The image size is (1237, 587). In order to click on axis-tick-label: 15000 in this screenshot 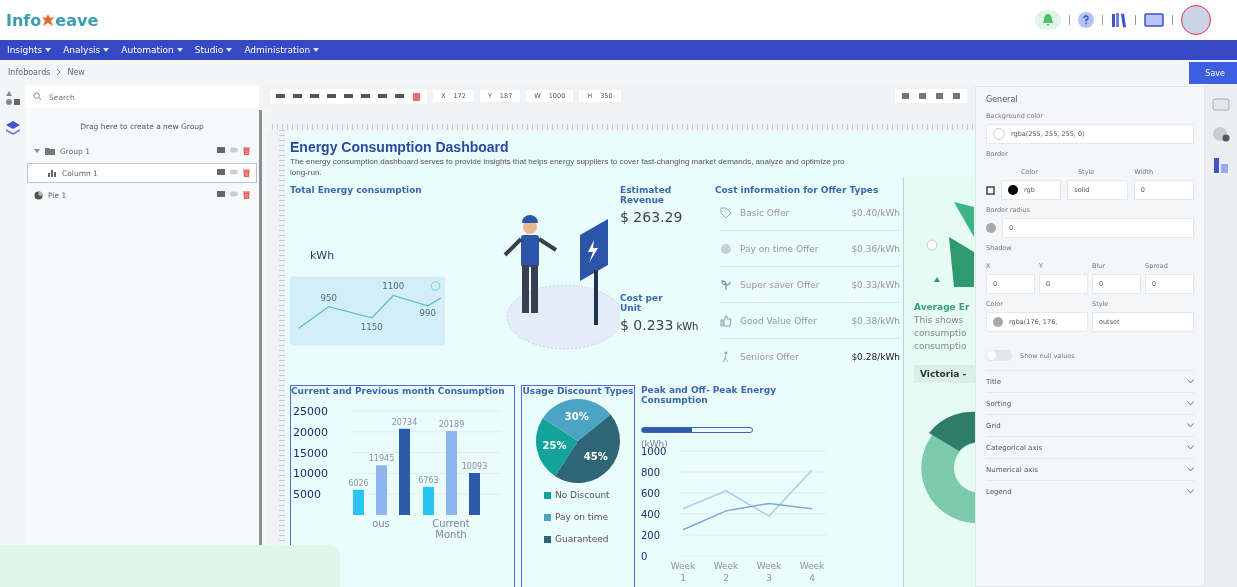, I will do `click(310, 453)`.